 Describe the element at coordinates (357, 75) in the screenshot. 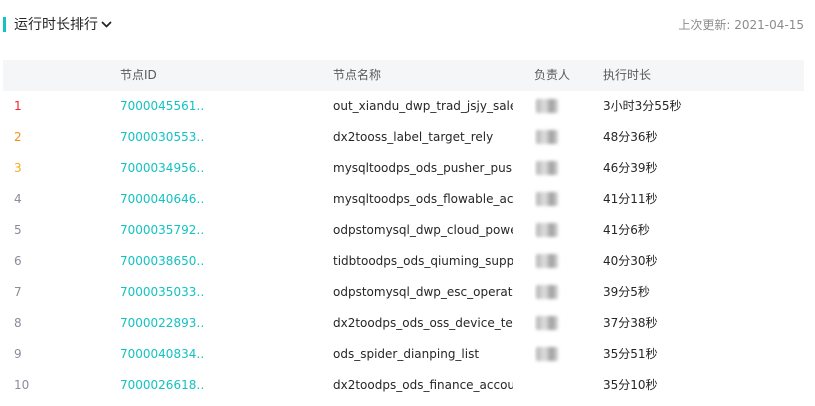

I see `column-header-node-name: 节点名称` at that location.